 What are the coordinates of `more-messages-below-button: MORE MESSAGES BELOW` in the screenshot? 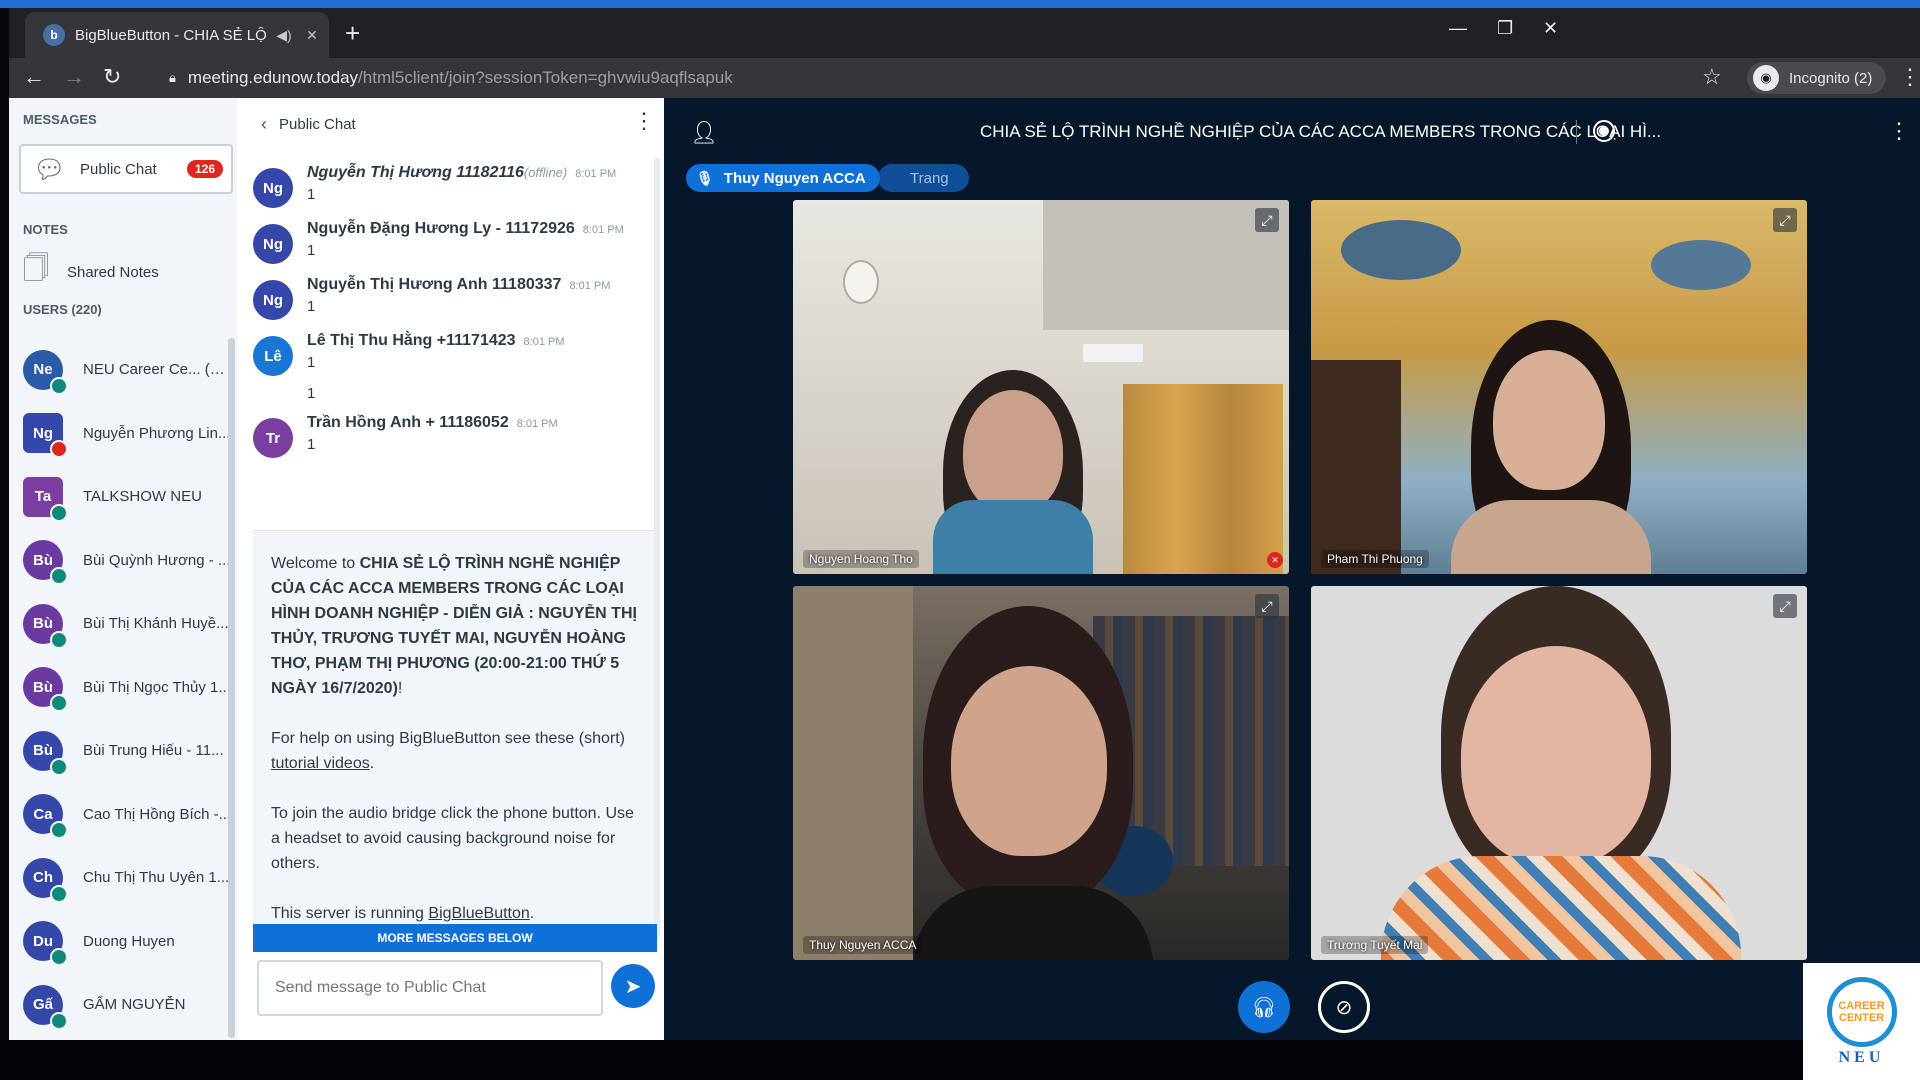 It's located at (455, 938).